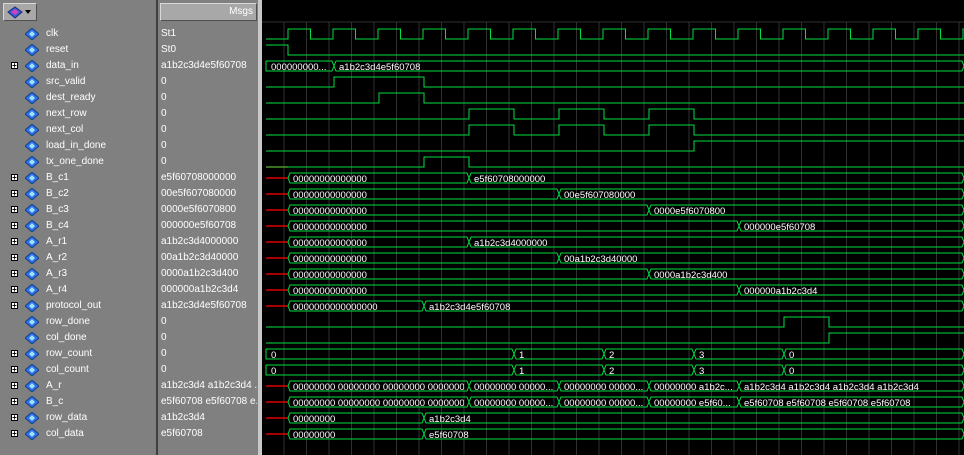 This screenshot has height=455, width=964. I want to click on col_count-bus-label: 0, so click(791, 371).